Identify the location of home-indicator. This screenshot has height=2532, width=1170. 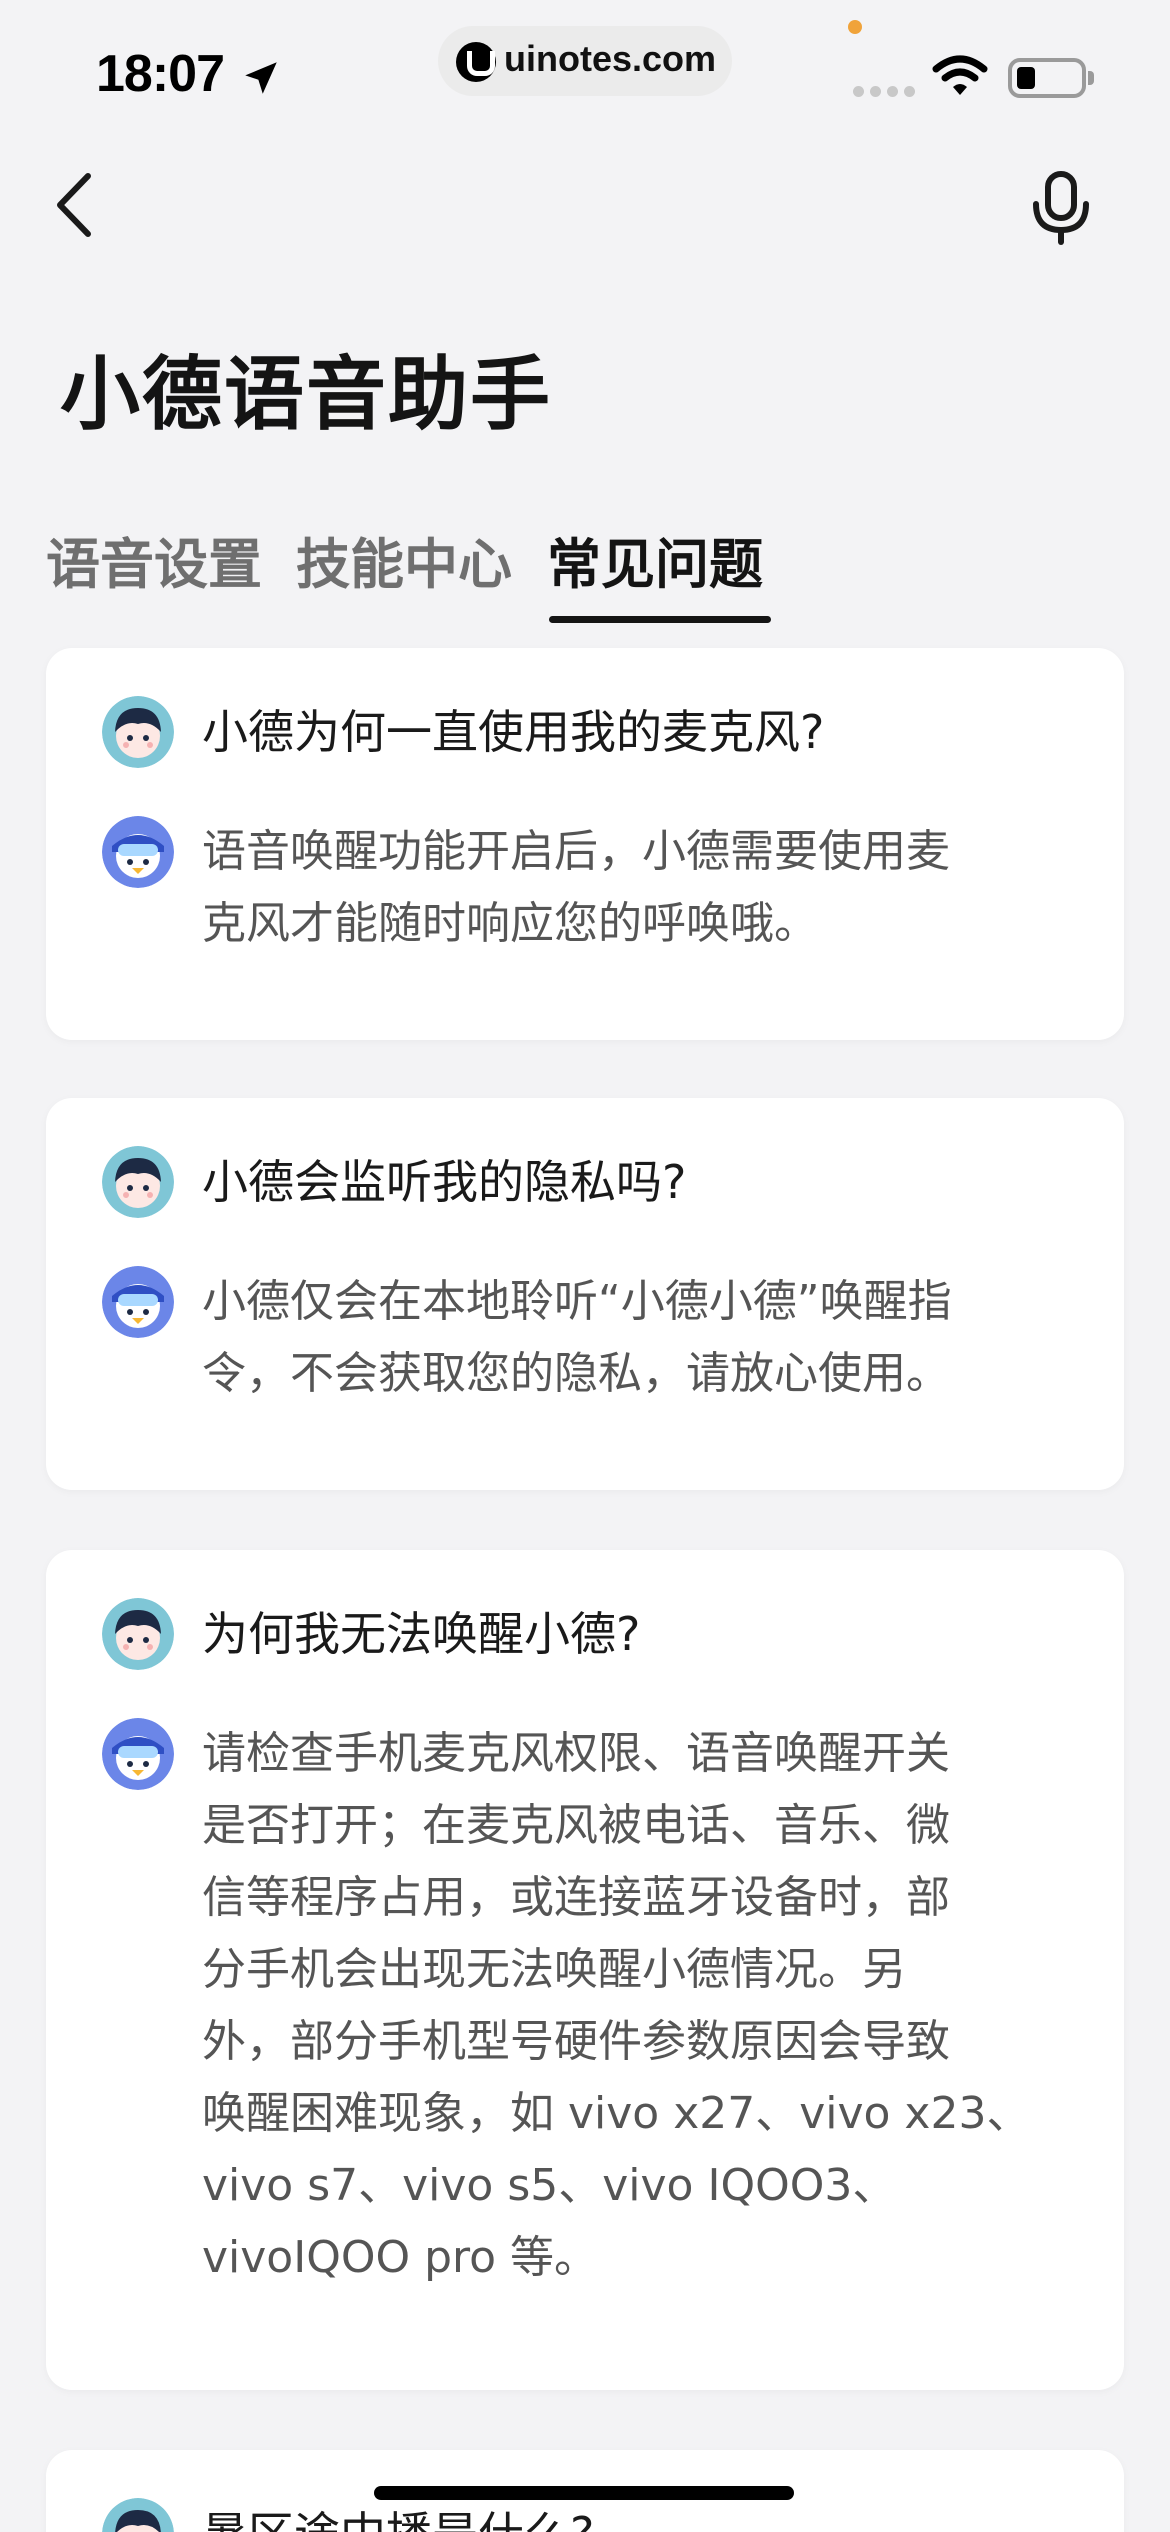
(584, 2493).